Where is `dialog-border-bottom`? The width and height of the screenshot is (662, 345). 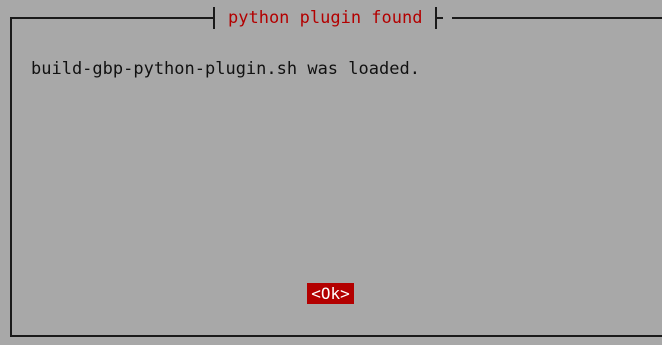 dialog-border-bottom is located at coordinates (336, 336).